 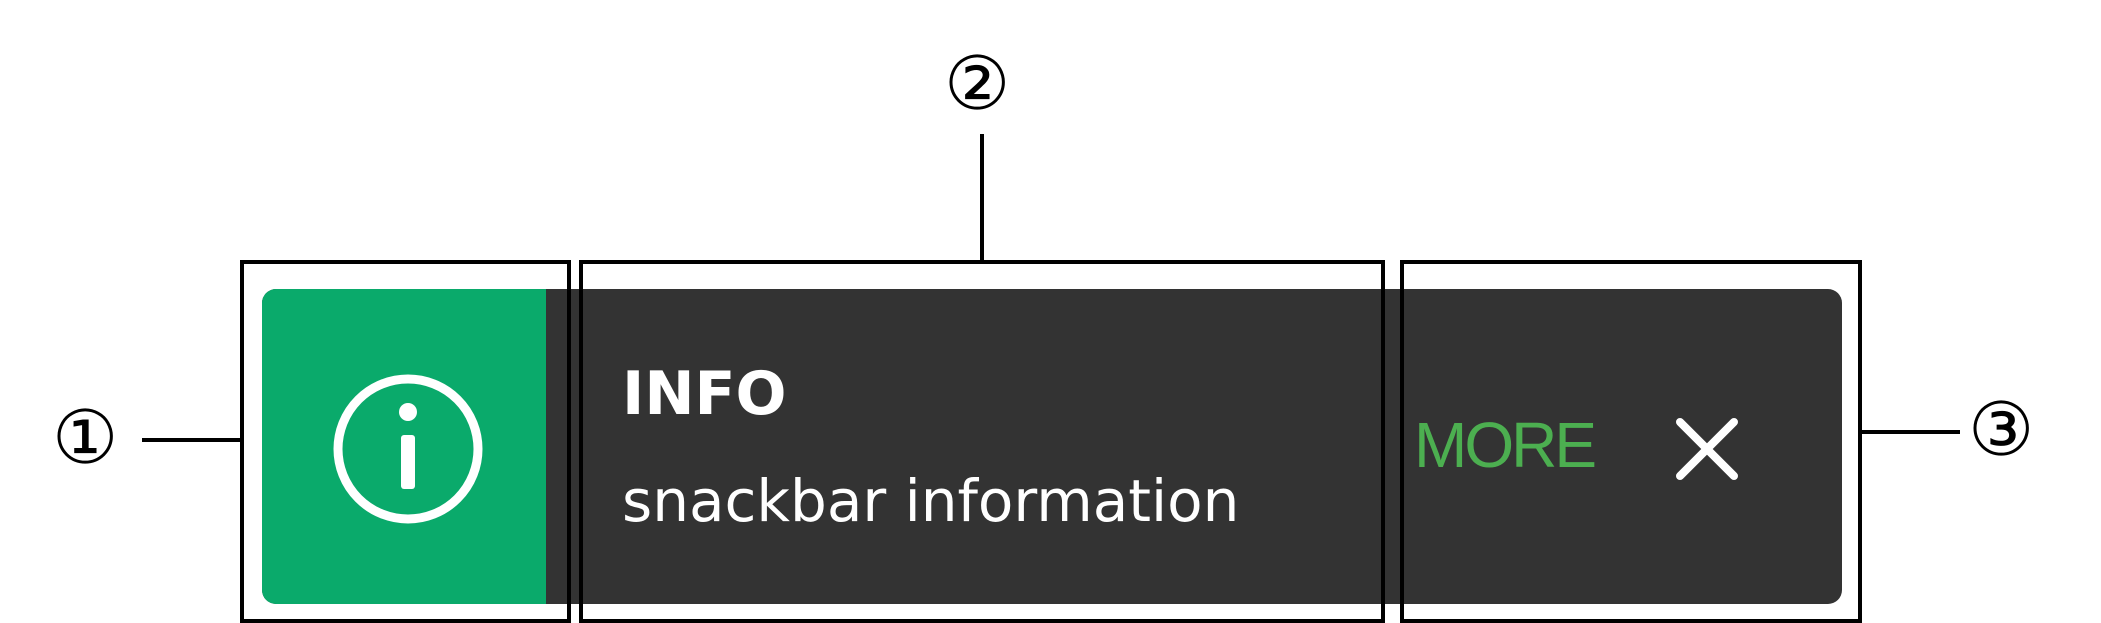 I want to click on callout-line-two, so click(x=982, y=198).